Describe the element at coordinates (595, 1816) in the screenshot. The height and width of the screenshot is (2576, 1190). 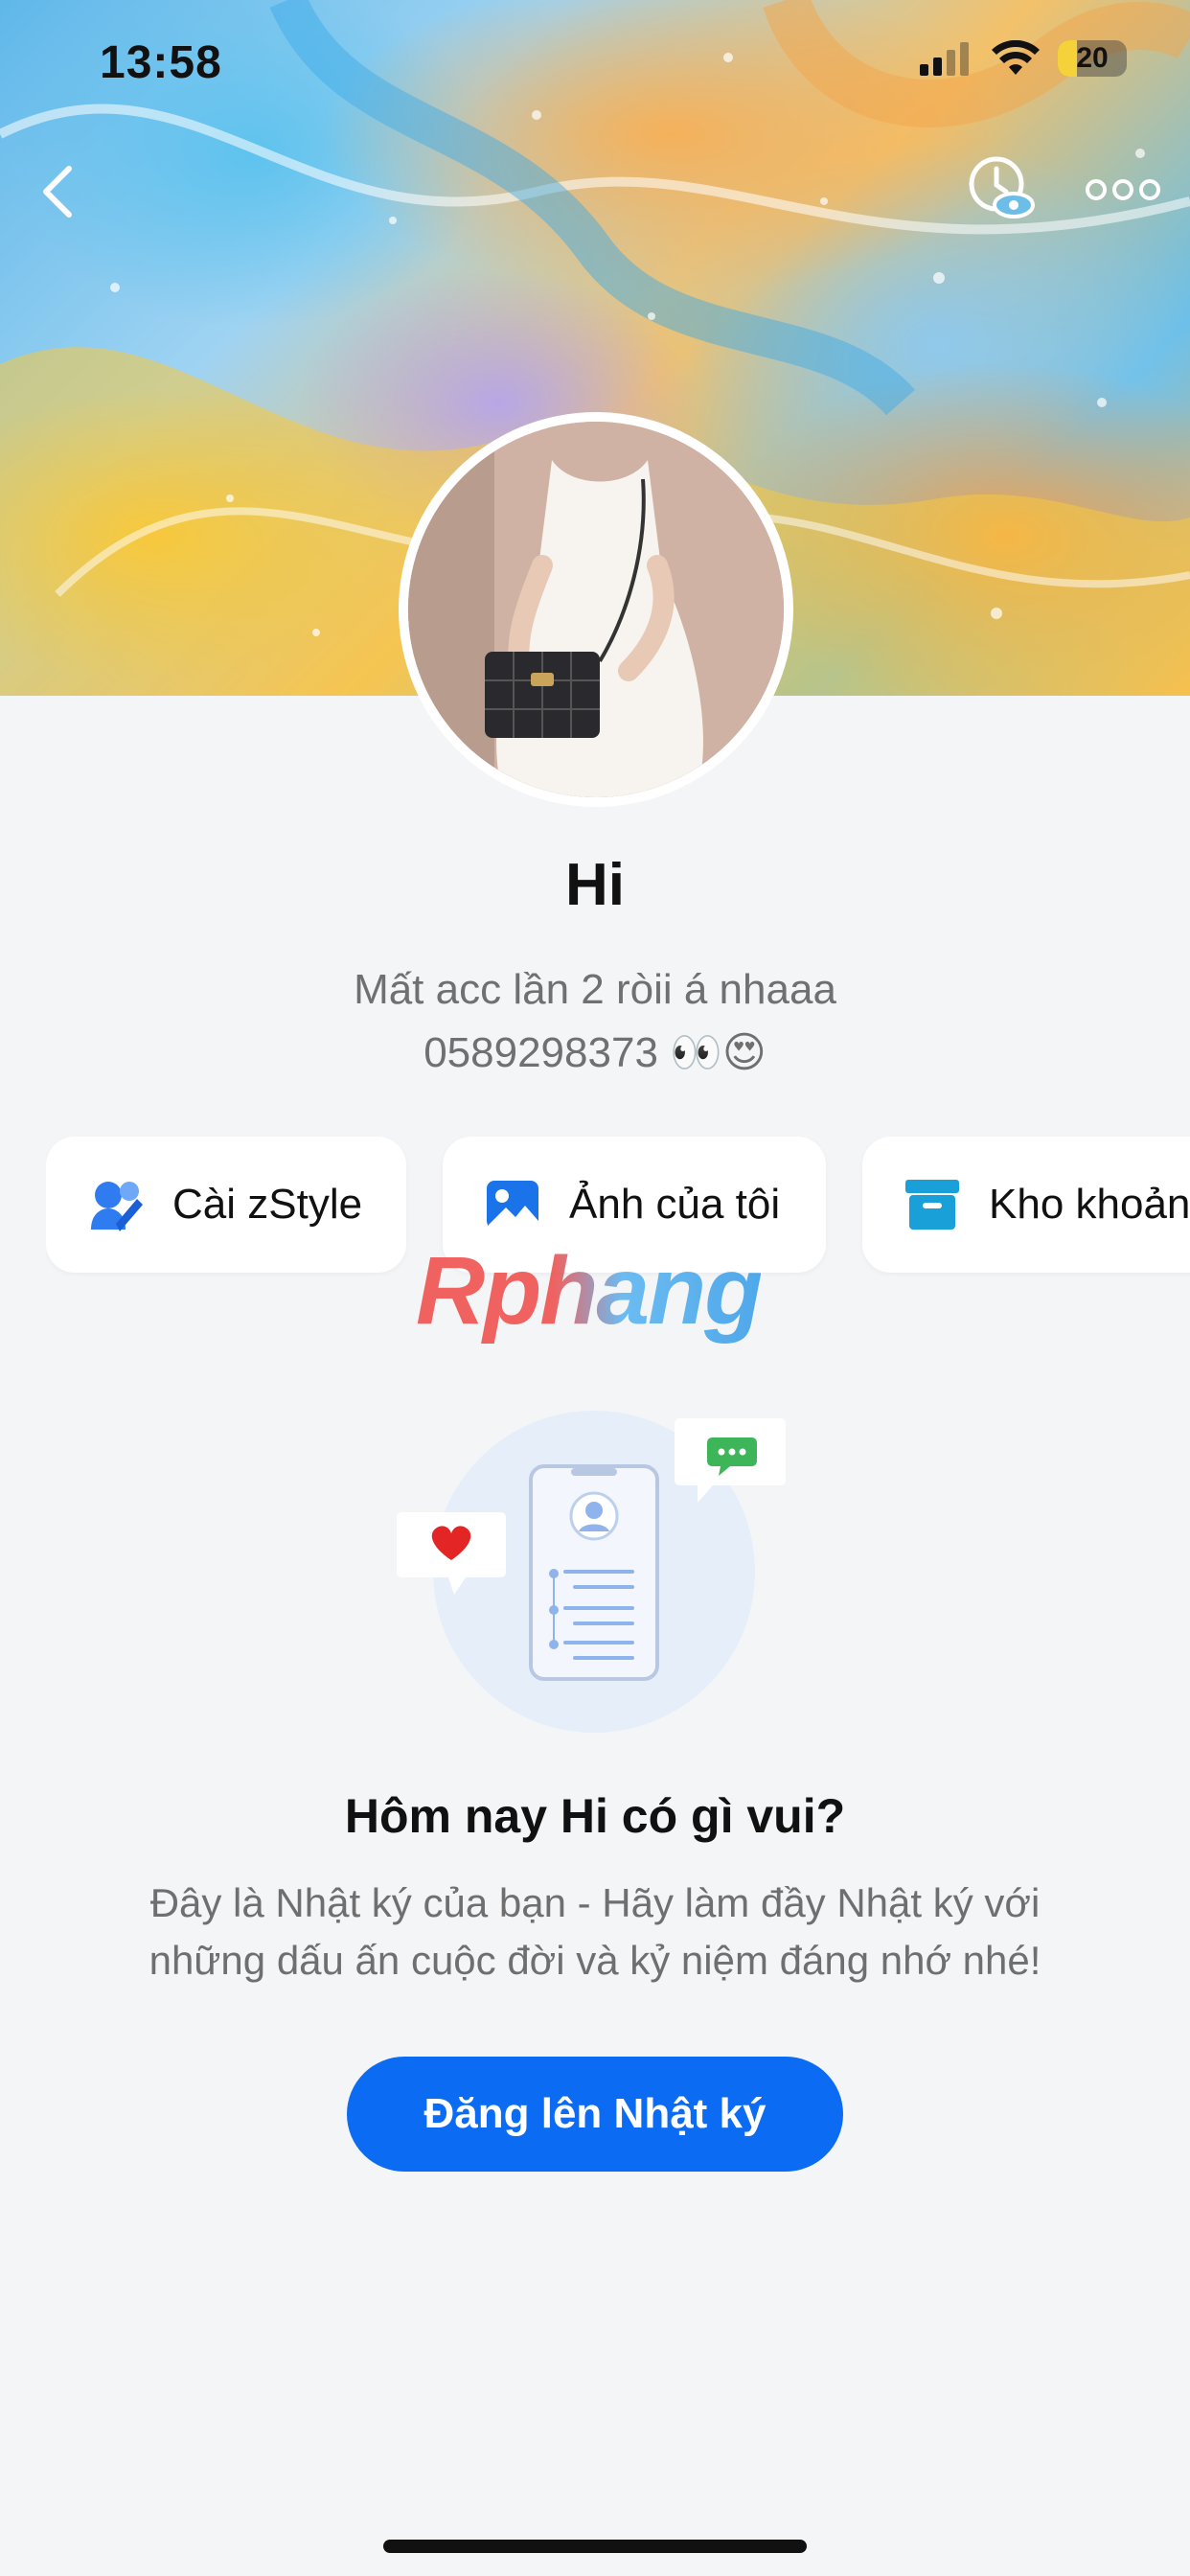
I see `empty-state-title: Hôm nay Hi có gì vui?` at that location.